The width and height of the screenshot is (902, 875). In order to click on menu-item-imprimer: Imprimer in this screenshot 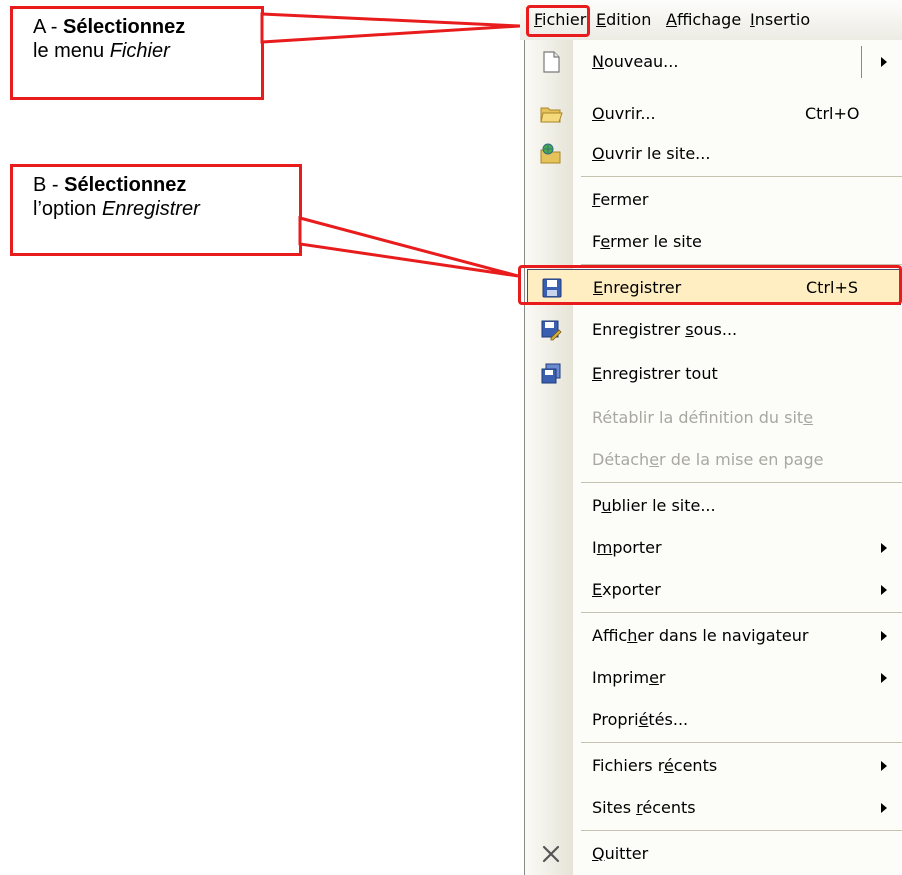, I will do `click(713, 678)`.